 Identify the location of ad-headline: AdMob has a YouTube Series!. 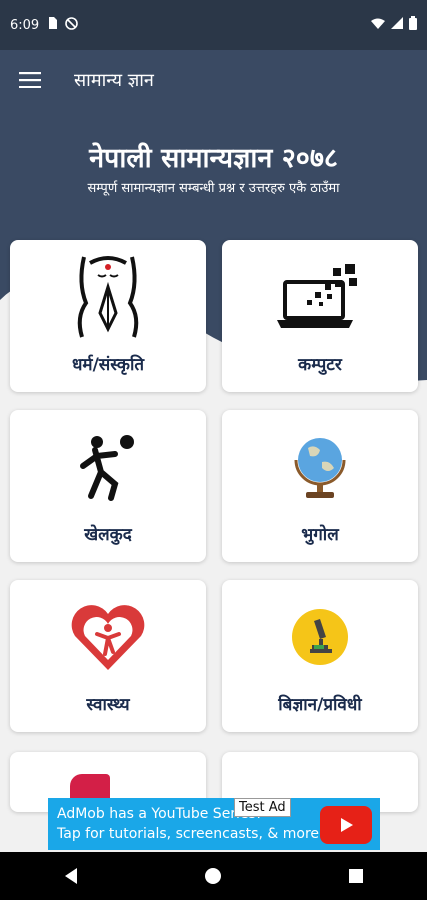
(159, 814).